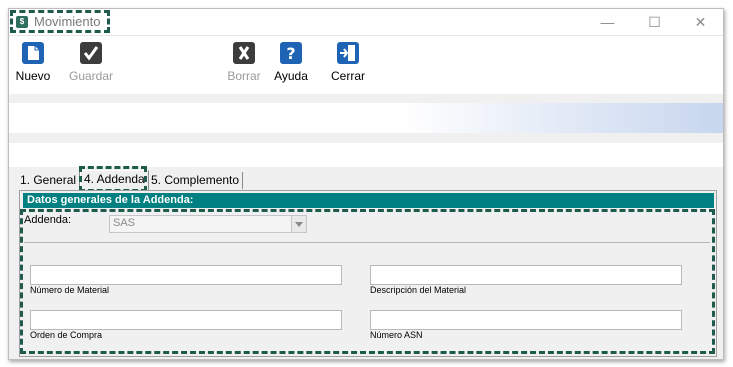  I want to click on delete-button: Borrar, so click(244, 62).